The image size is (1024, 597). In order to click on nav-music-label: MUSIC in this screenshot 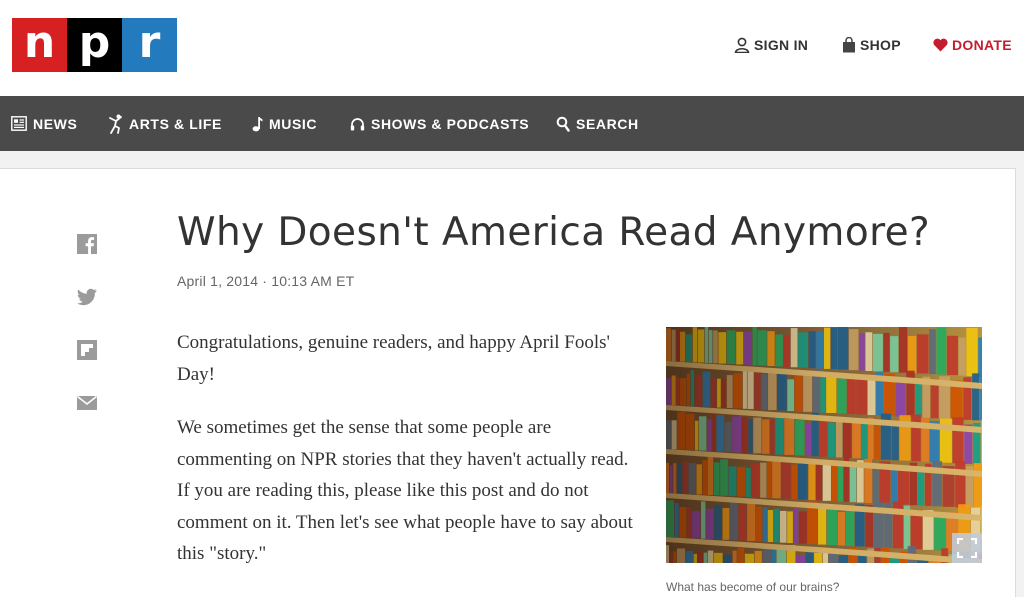, I will do `click(293, 123)`.